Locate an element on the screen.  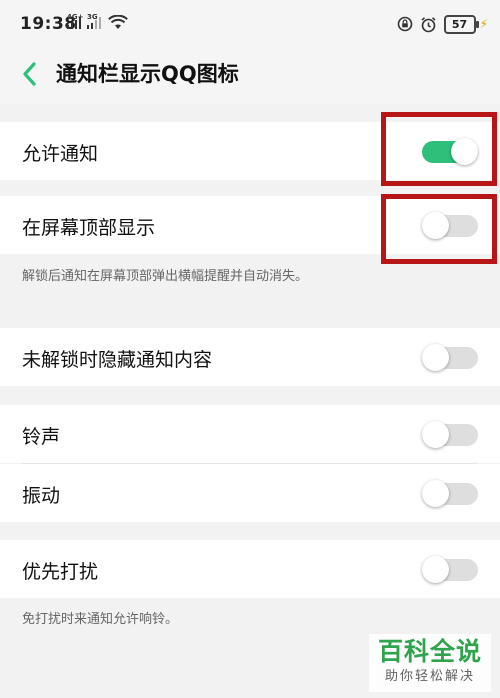
app-header: 通知栏显示QQ图标 is located at coordinates (250, 76).